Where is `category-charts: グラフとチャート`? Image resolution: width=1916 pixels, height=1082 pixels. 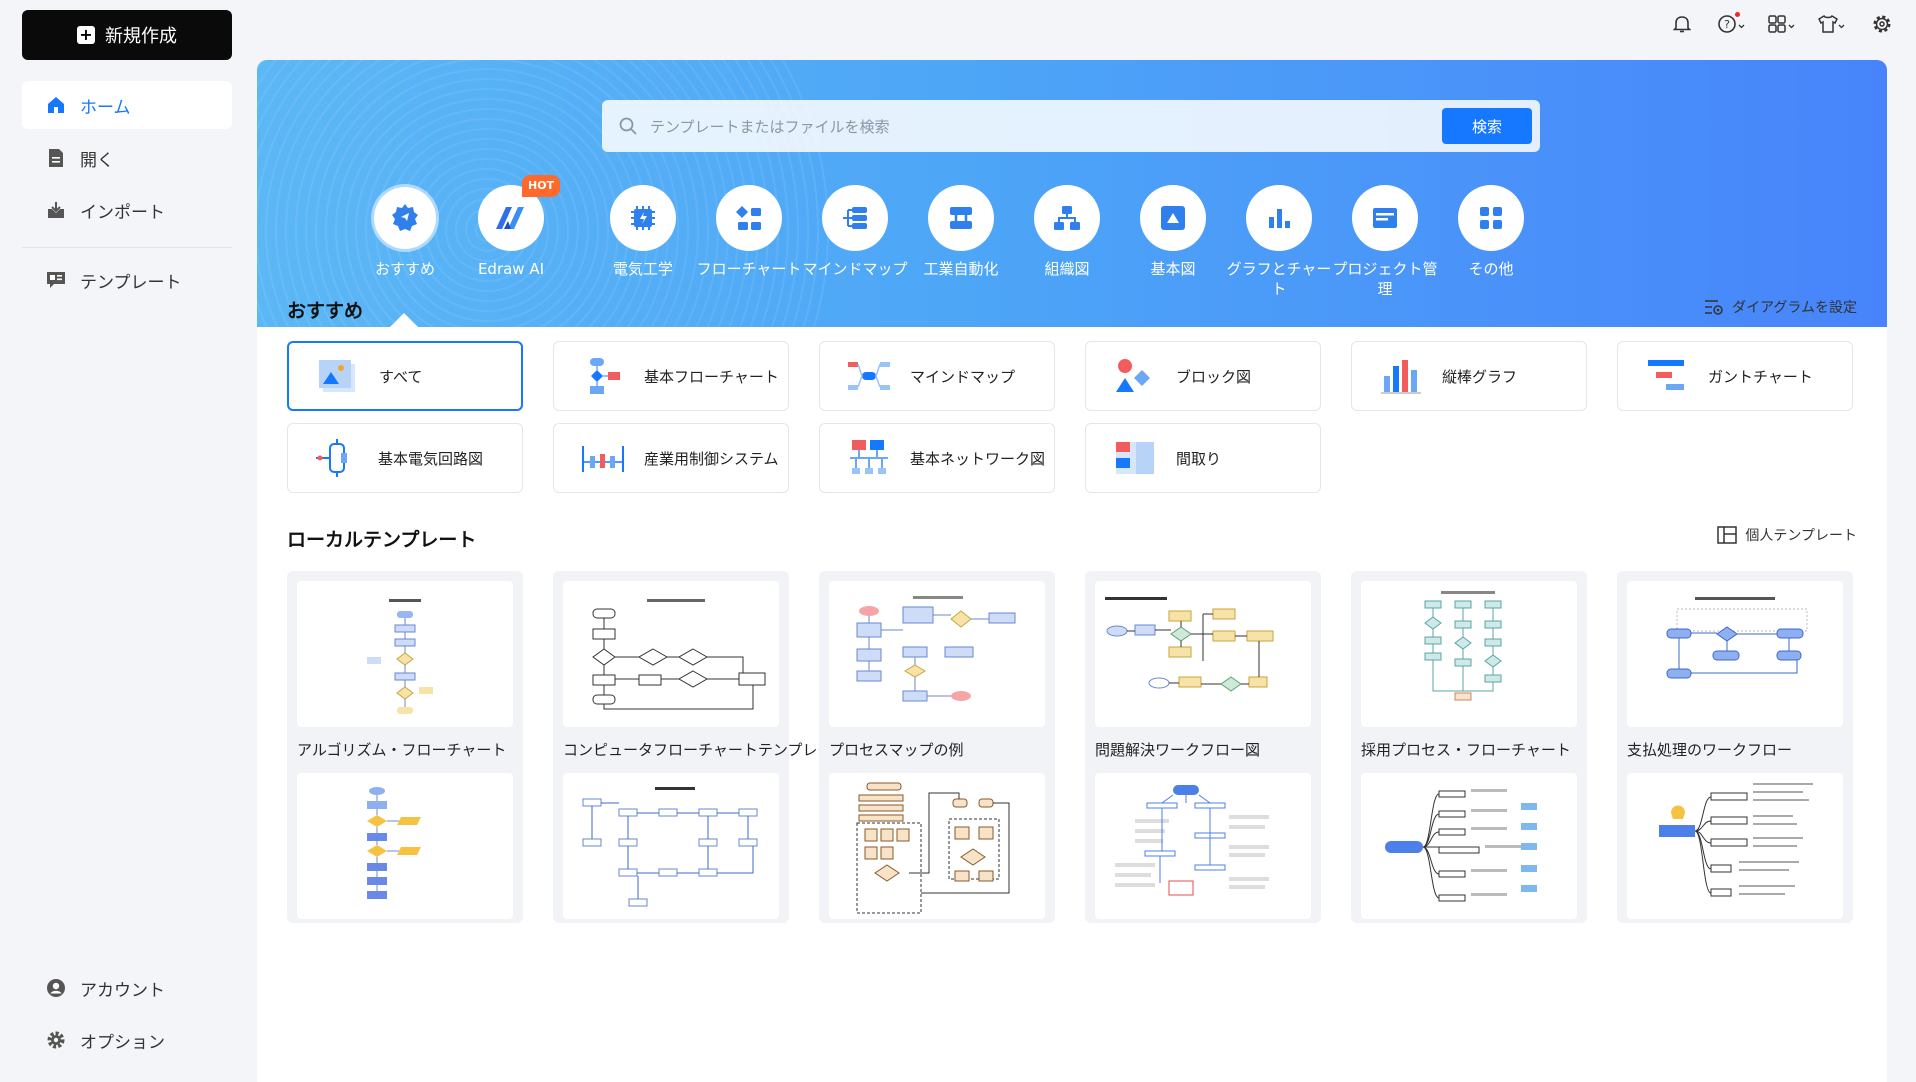
category-charts: グラフとチャート is located at coordinates (1279, 242).